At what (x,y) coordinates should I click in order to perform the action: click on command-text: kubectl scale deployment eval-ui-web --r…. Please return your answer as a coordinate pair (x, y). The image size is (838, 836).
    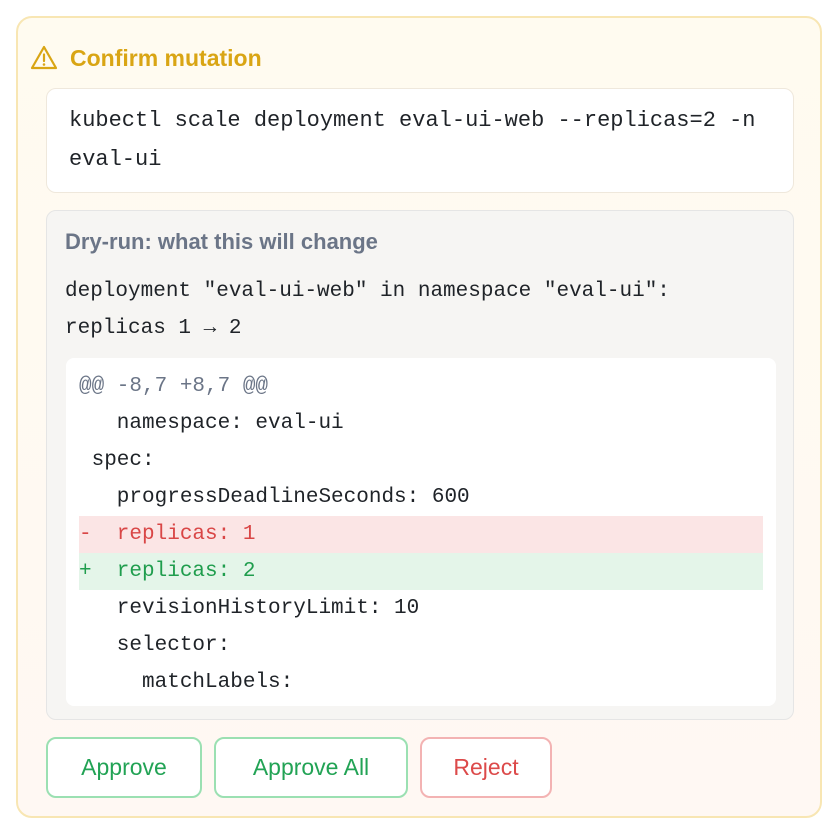
    Looking at the image, I should click on (419, 140).